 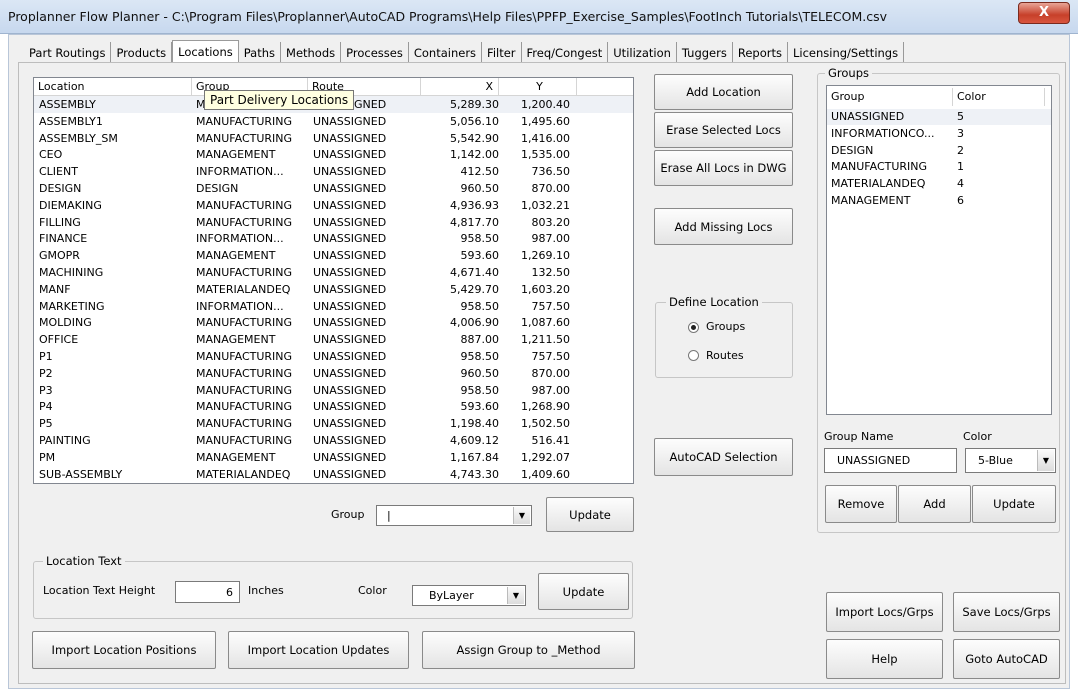 I want to click on tab-licensing-settings: Licensing/Settings, so click(x=846, y=52).